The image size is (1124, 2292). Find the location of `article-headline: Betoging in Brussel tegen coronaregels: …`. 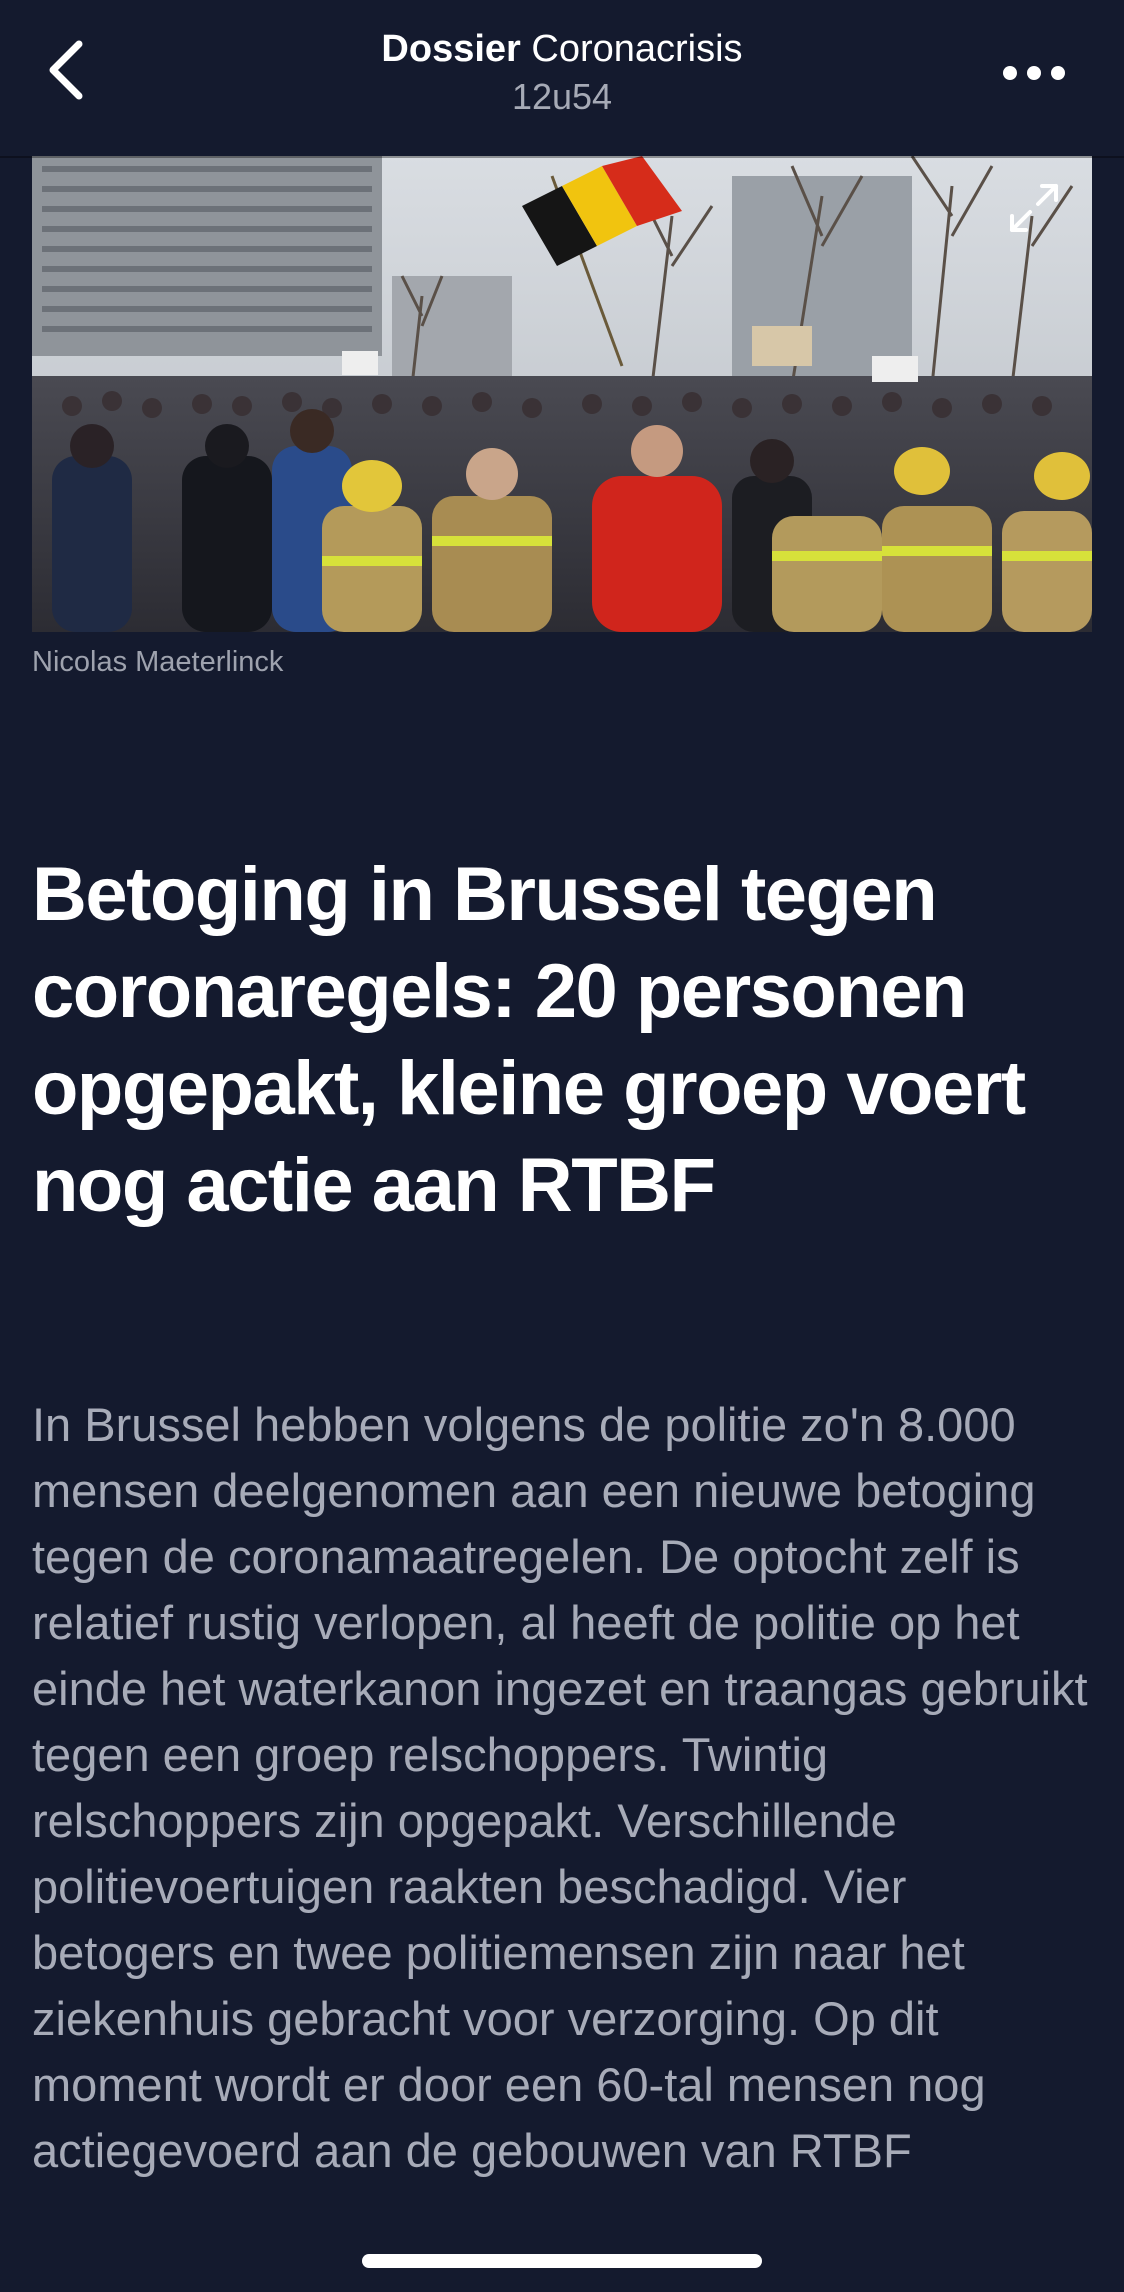

article-headline: Betoging in Brussel tegen coronaregels: … is located at coordinates (529, 1040).